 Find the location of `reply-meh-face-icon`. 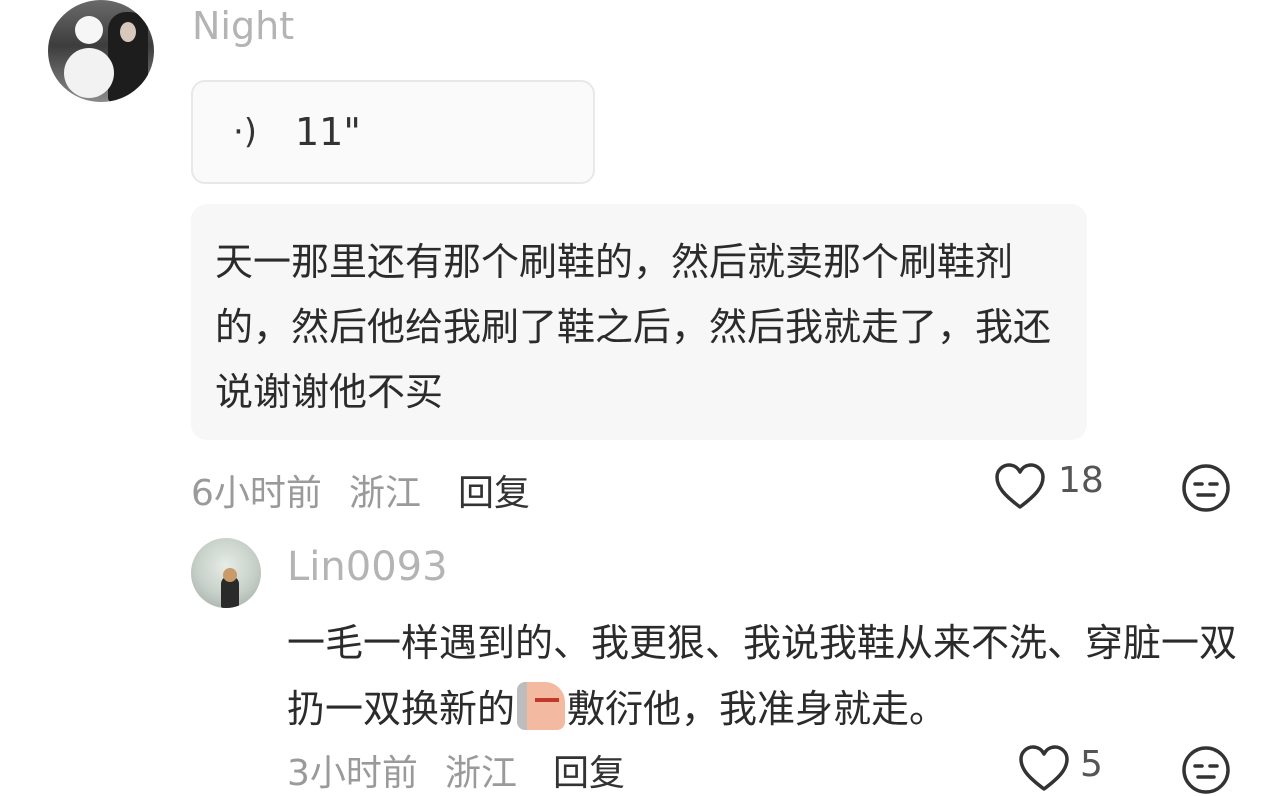

reply-meh-face-icon is located at coordinates (1206, 770).